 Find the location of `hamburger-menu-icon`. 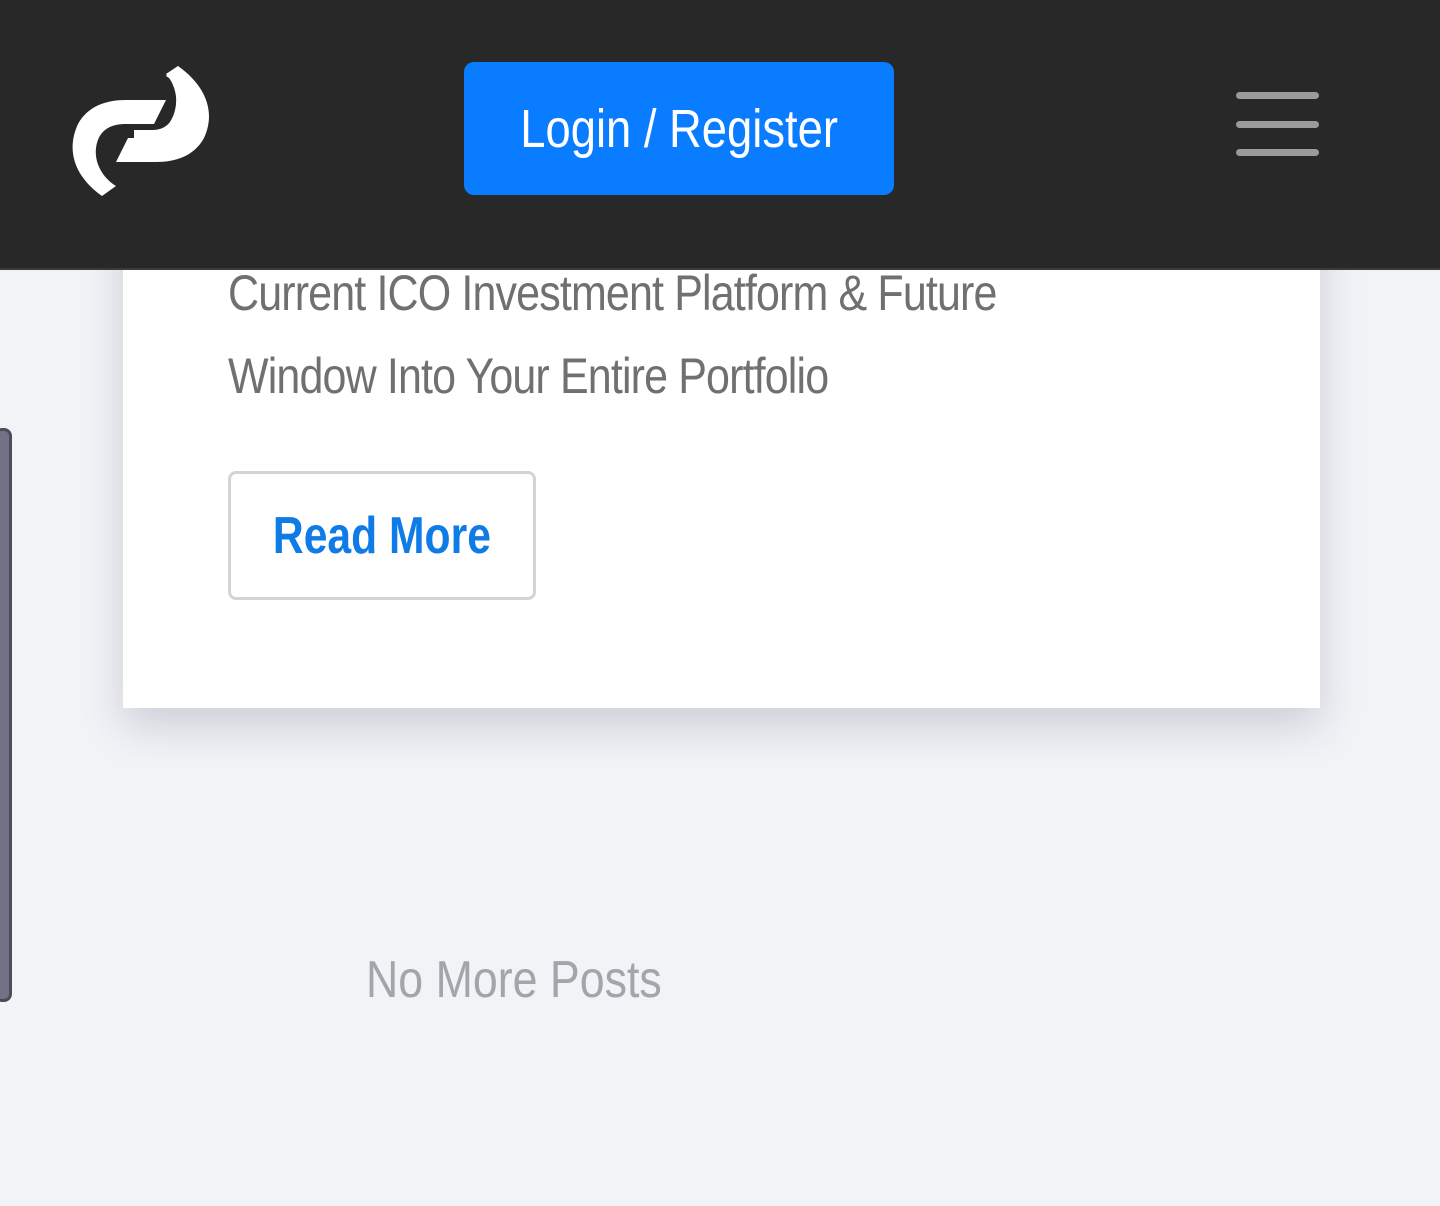

hamburger-menu-icon is located at coordinates (1277, 124).